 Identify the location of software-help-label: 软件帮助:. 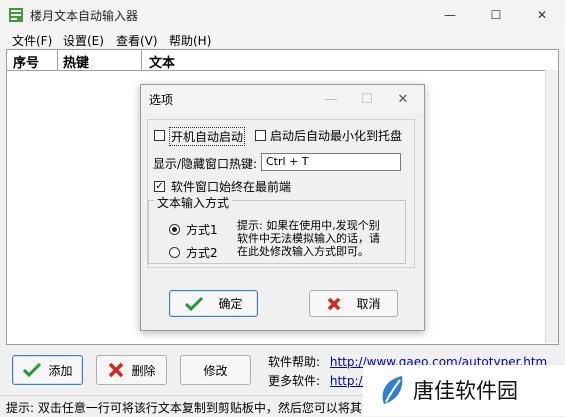
(294, 362).